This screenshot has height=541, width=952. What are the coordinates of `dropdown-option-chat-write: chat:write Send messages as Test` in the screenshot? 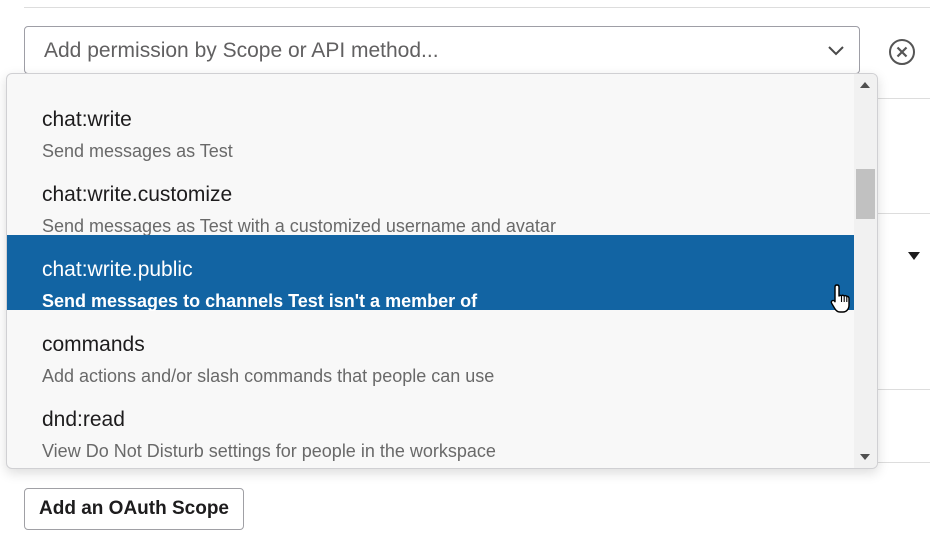 It's located at (430, 123).